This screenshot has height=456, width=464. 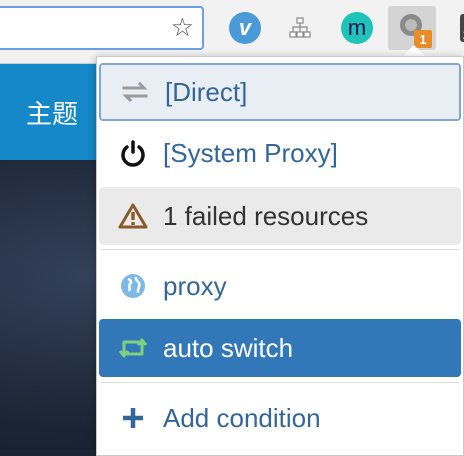 I want to click on menu-item-label: 1 failed resources, so click(x=266, y=215).